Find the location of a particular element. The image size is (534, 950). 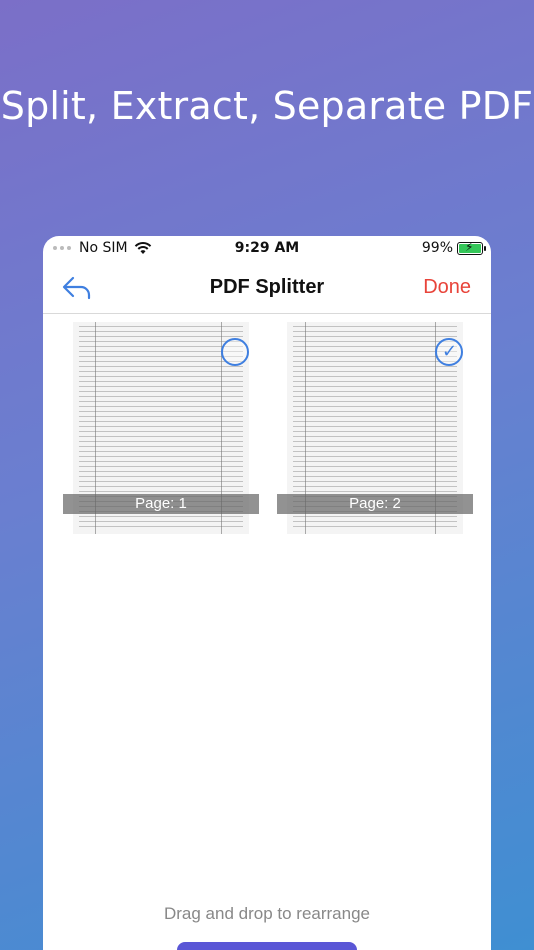

nav-bar: PDF Splitter Done is located at coordinates (267, 288).